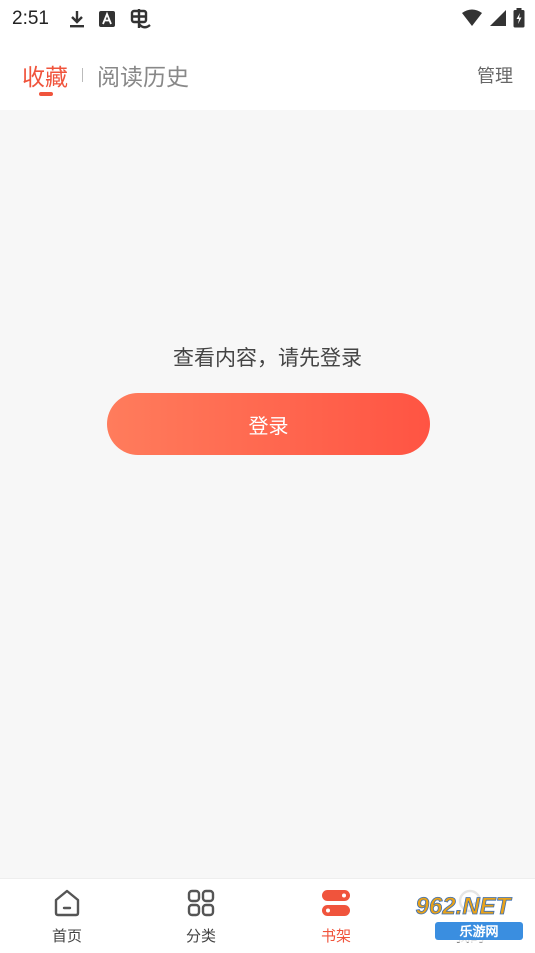 This screenshot has width=535, height=953. What do you see at coordinates (140, 19) in the screenshot?
I see `bug-icon` at bounding box center [140, 19].